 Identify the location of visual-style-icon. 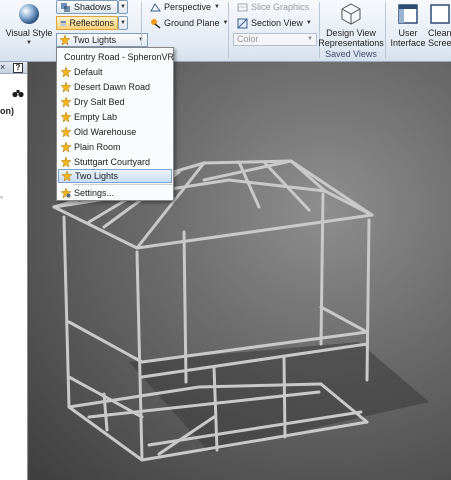
(29, 14).